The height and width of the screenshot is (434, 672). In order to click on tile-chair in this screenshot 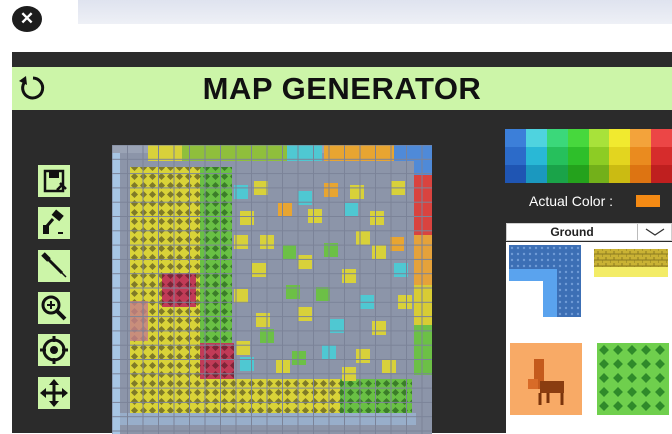, I will do `click(546, 379)`.